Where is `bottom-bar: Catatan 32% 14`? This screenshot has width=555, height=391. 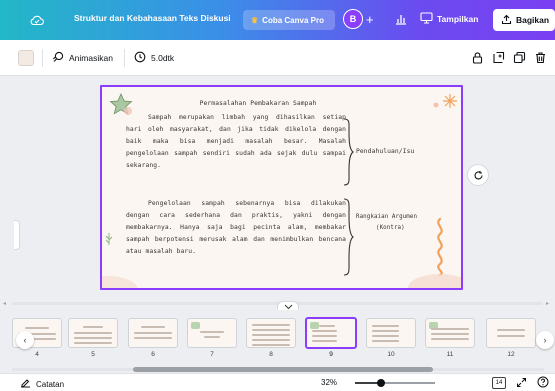 bottom-bar: Catatan 32% 14 is located at coordinates (277, 382).